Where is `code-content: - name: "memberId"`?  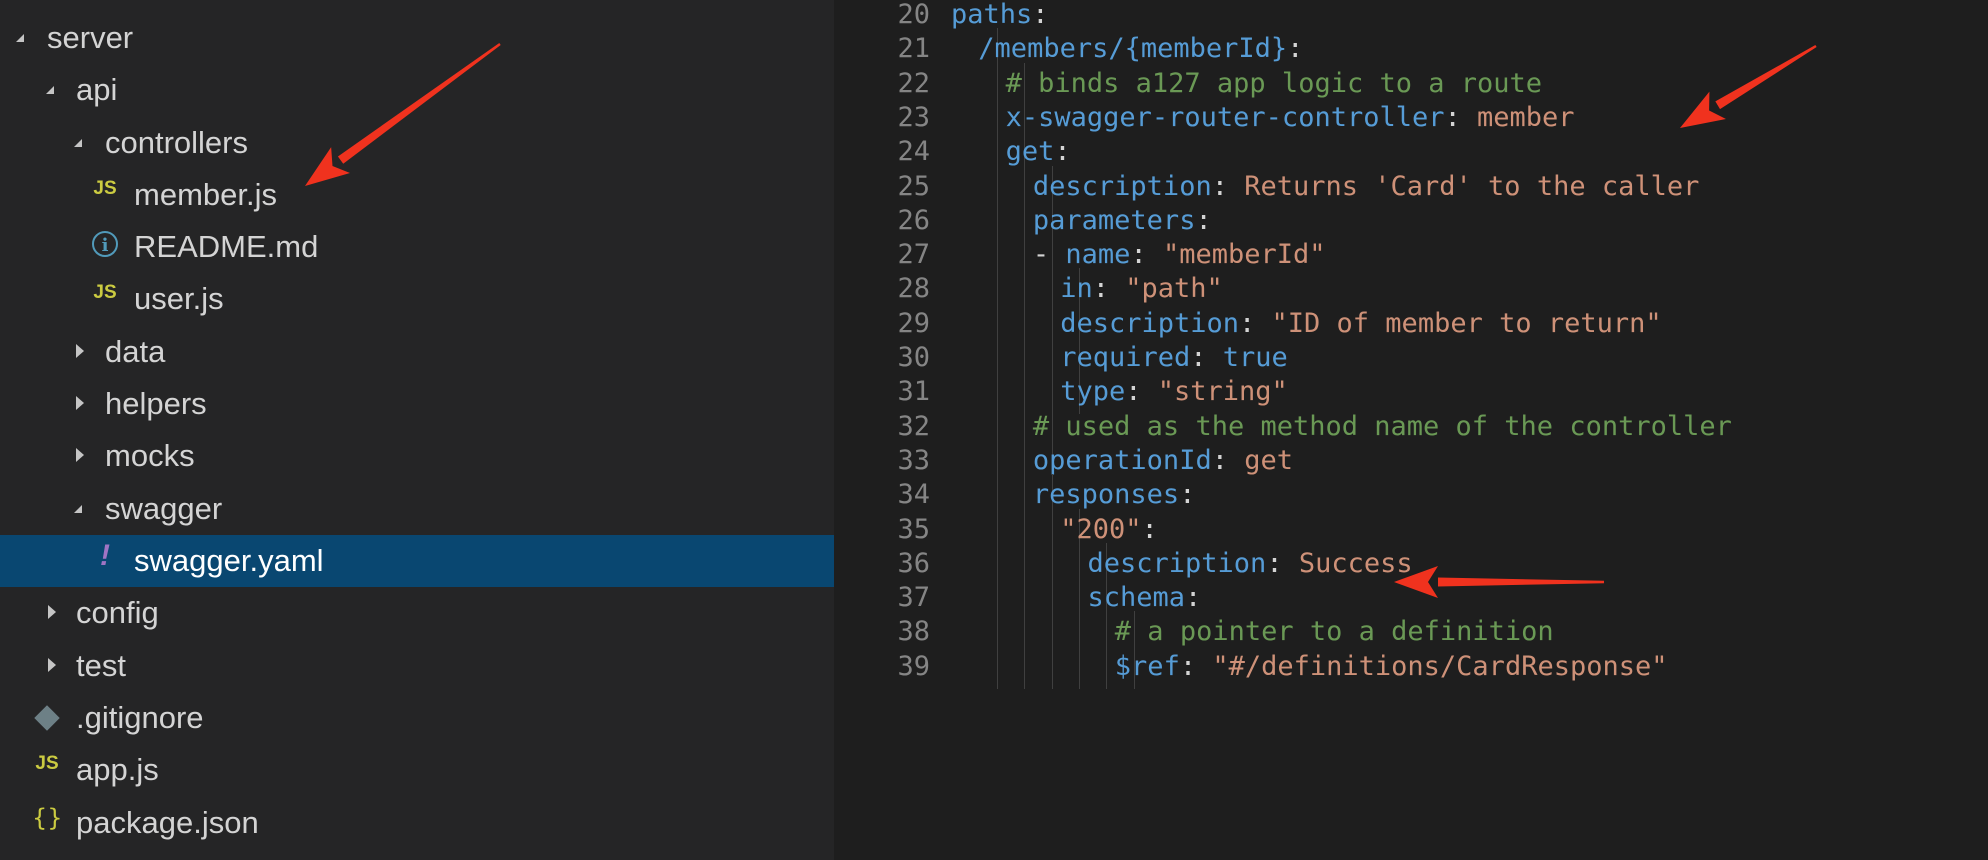 code-content: - name: "memberId" is located at coordinates (1179, 255).